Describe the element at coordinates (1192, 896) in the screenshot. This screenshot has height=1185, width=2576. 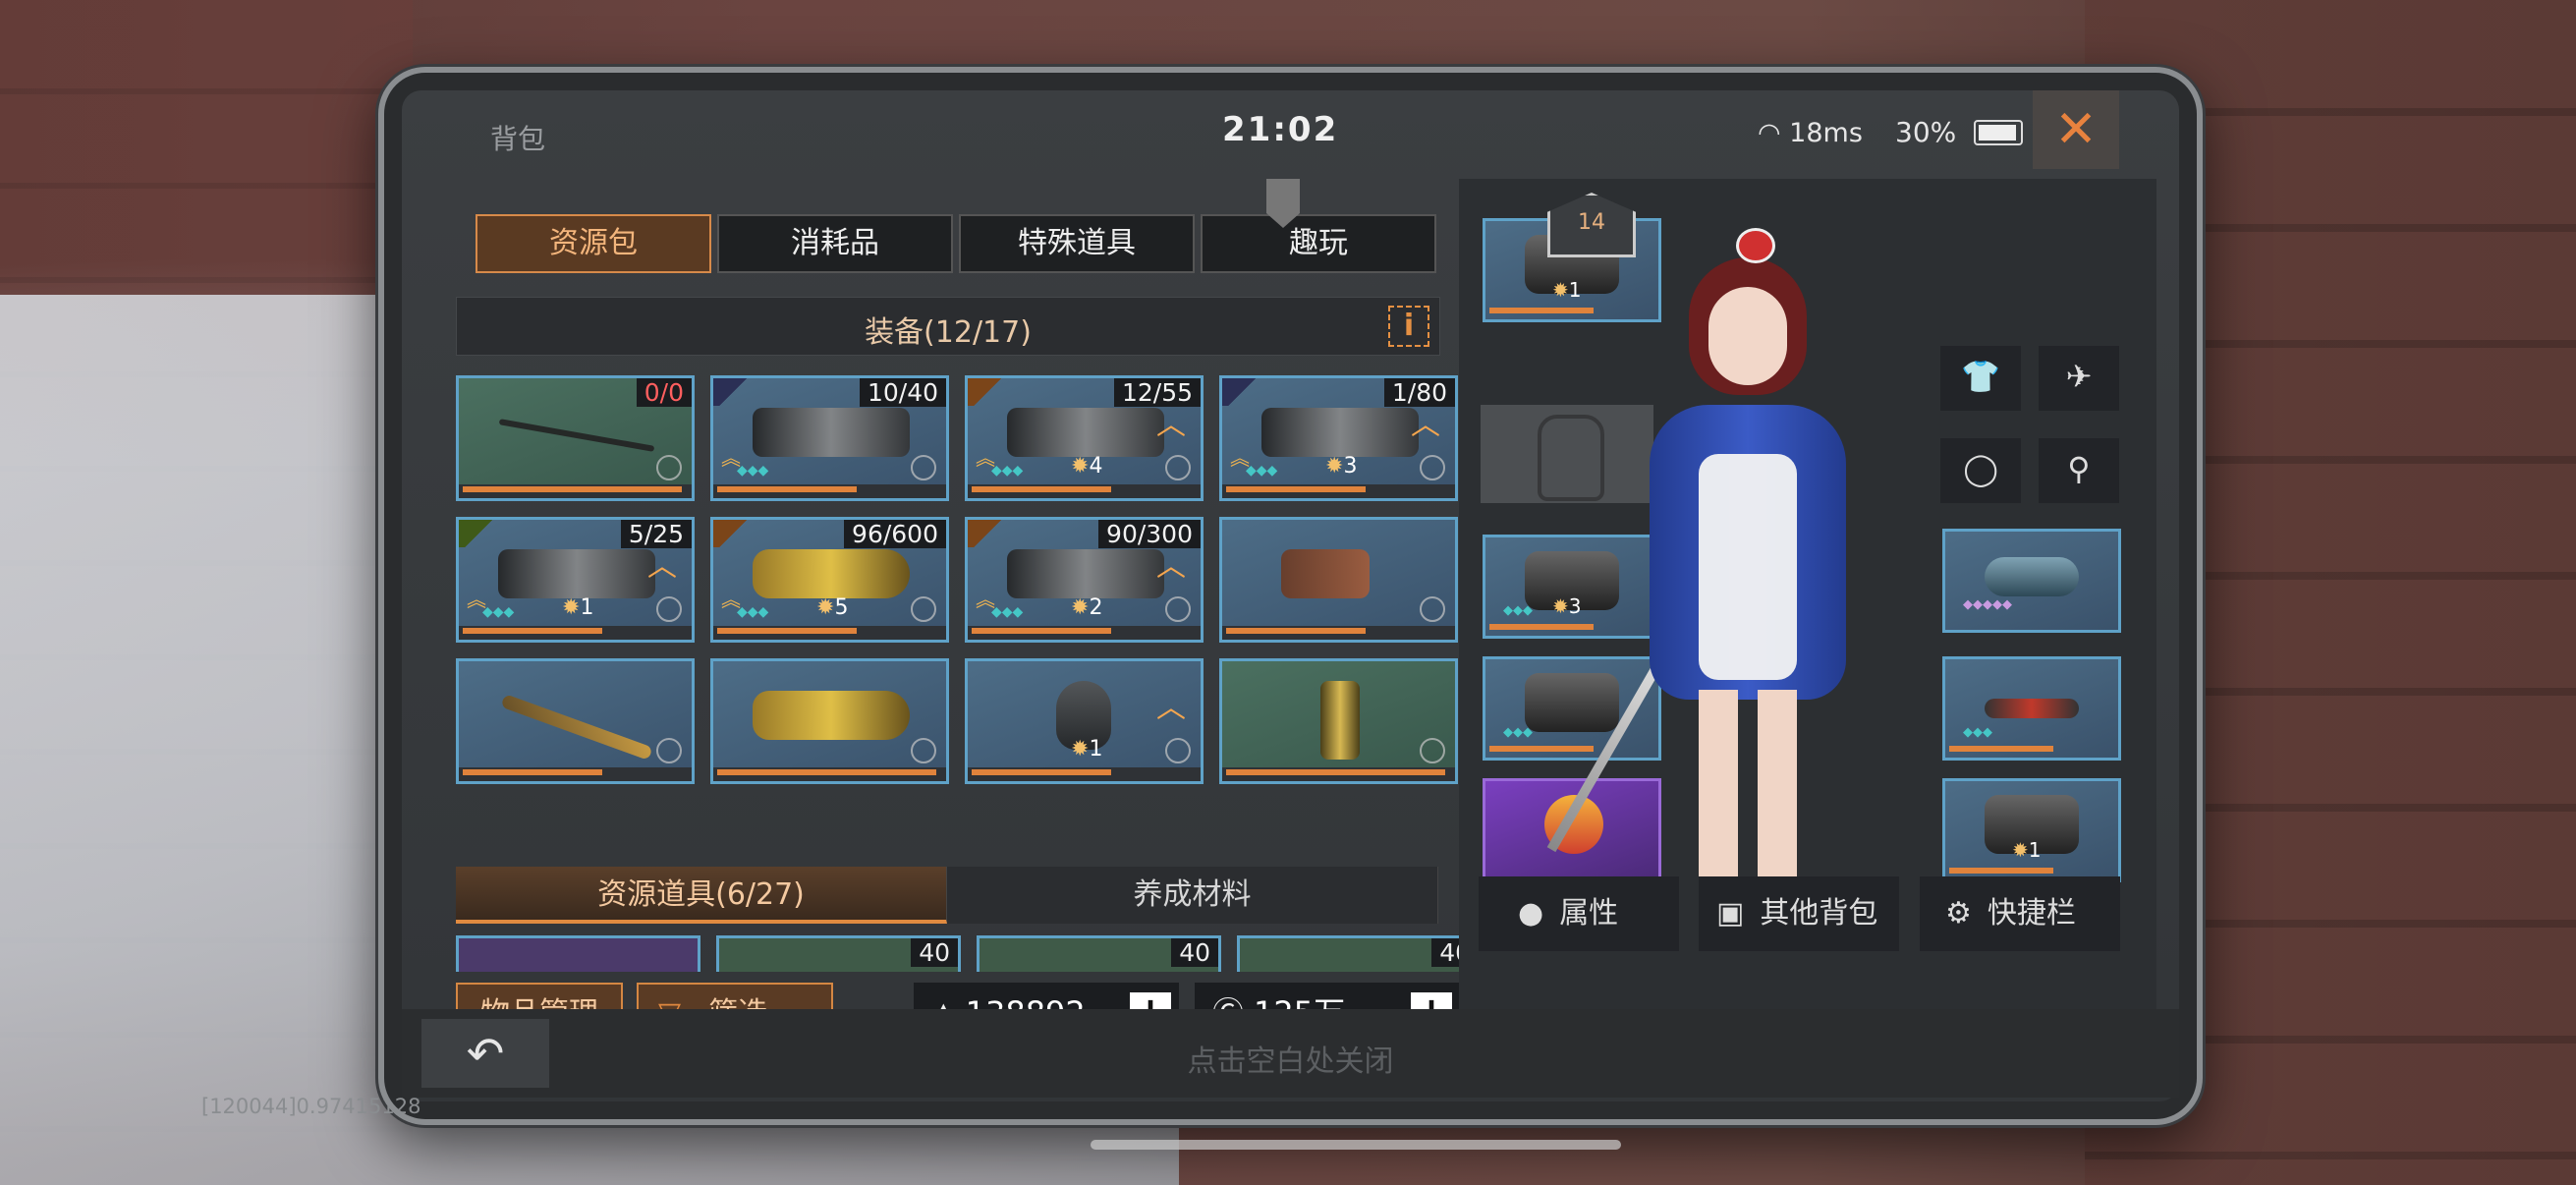
I see `tab-materials: 养成材料` at that location.